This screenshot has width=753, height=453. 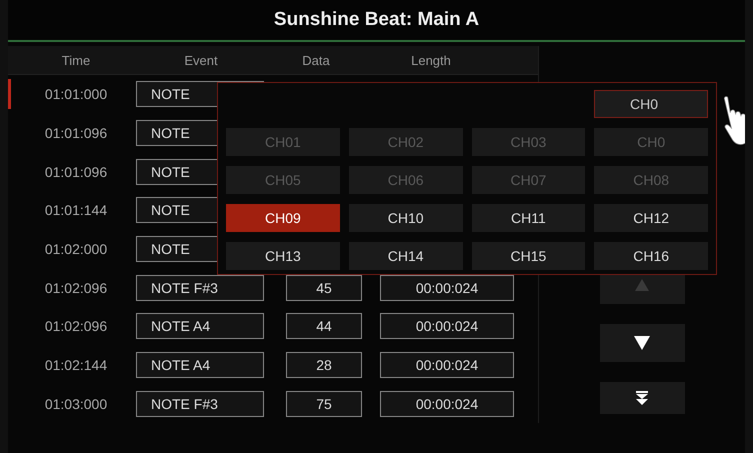 I want to click on column-header: Length, so click(x=431, y=60).